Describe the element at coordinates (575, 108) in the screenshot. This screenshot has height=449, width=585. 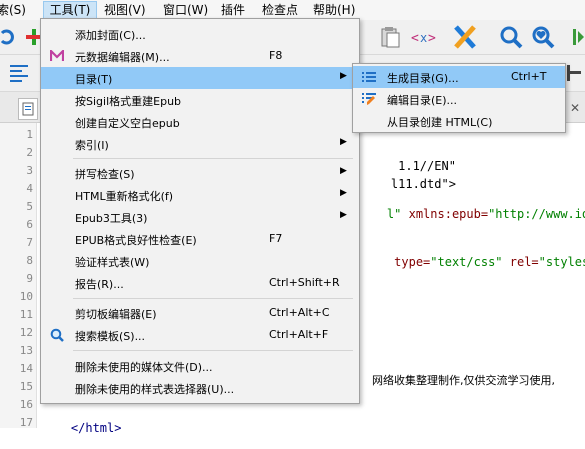
I see `tab-close-icon: ✕` at that location.